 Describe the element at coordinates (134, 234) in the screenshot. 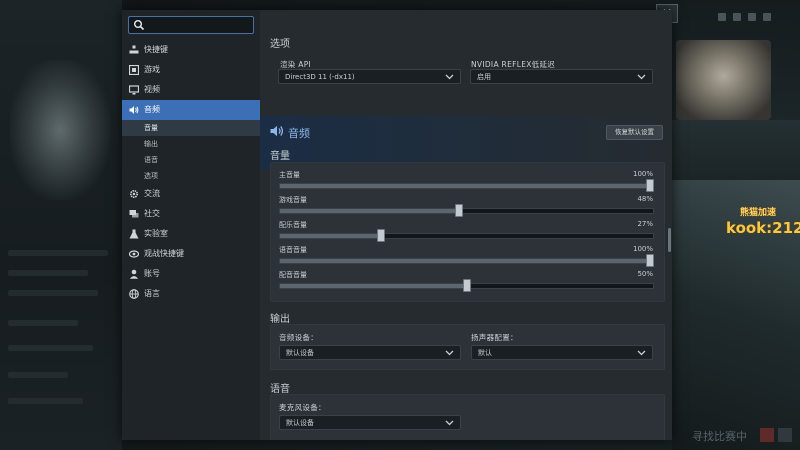

I see `flask-icon` at that location.